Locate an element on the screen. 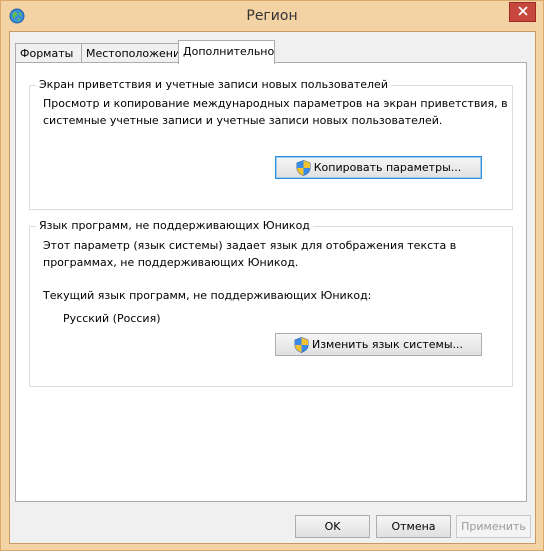  cancel-button: Отмена is located at coordinates (413, 526).